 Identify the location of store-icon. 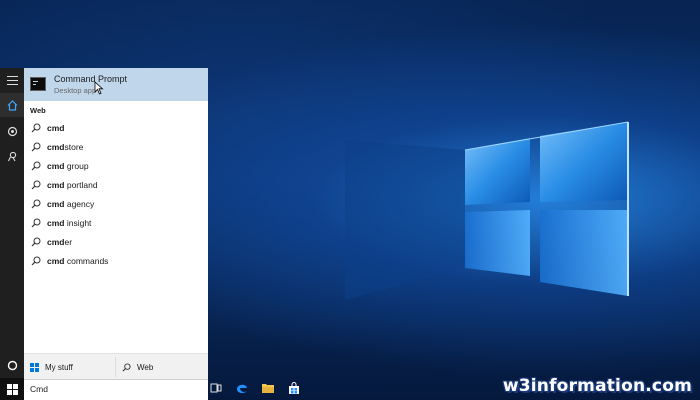
(294, 388).